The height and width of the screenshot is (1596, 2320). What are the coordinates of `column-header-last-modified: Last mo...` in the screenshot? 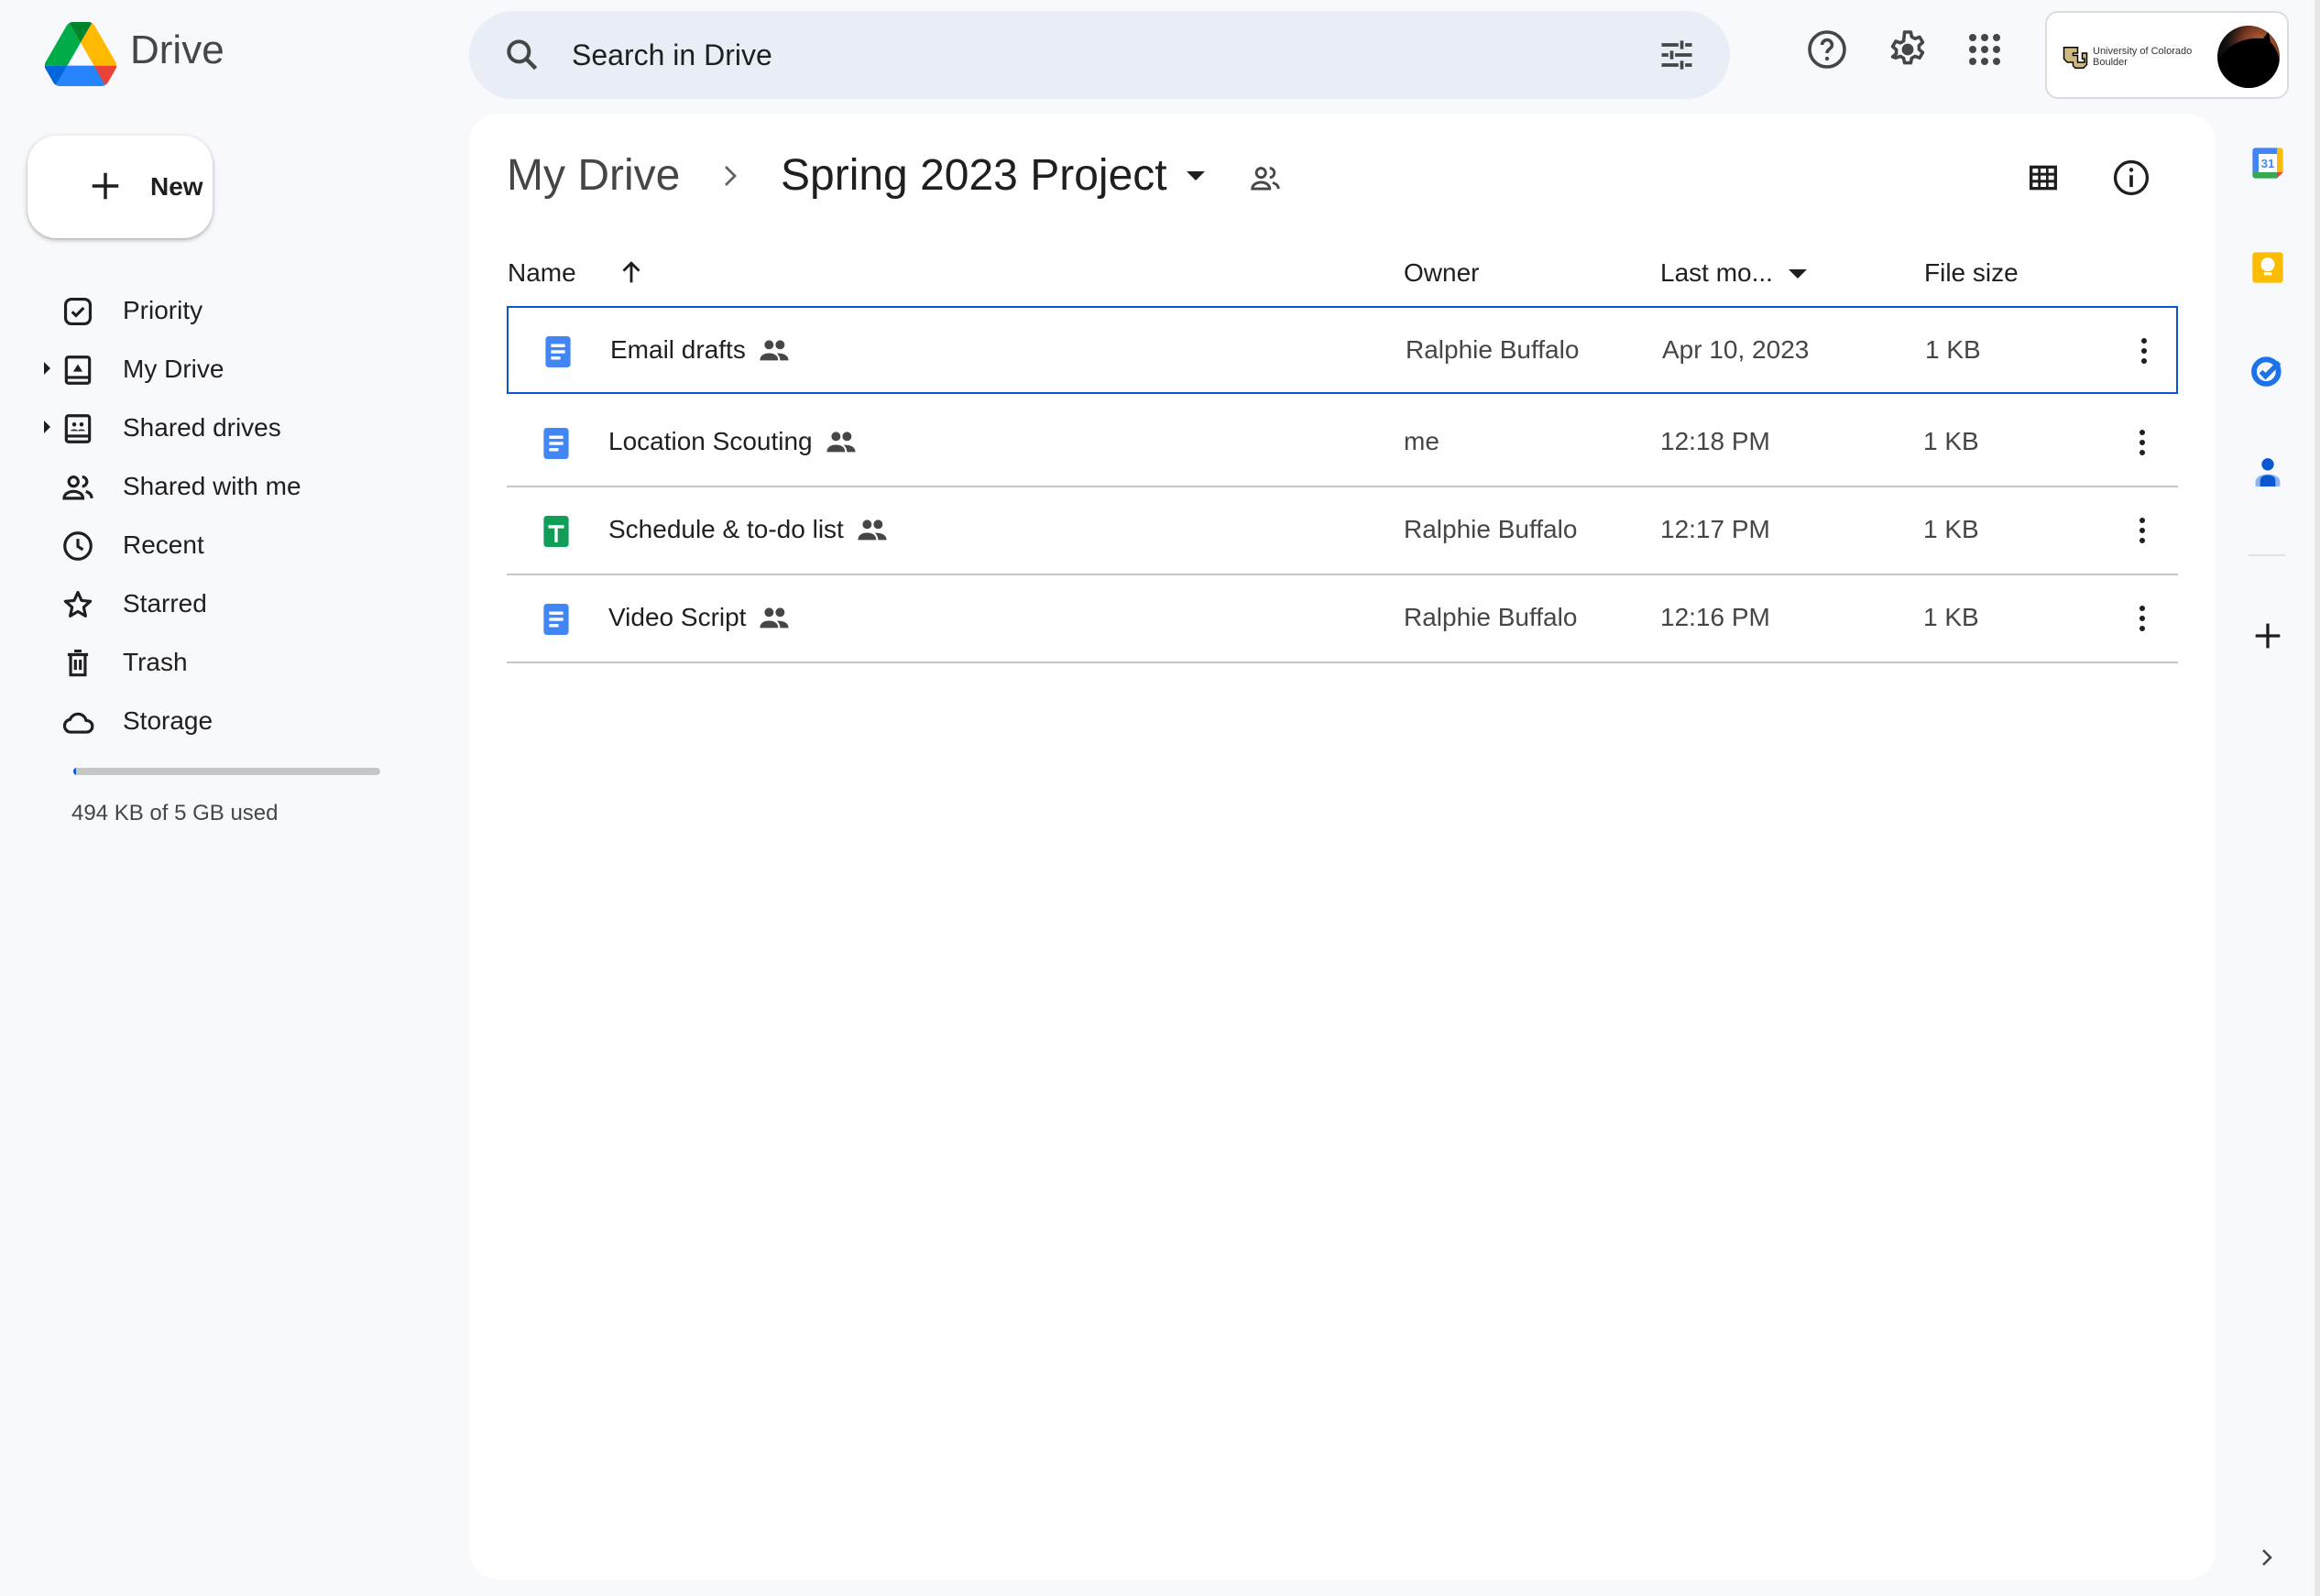 It's located at (1716, 273).